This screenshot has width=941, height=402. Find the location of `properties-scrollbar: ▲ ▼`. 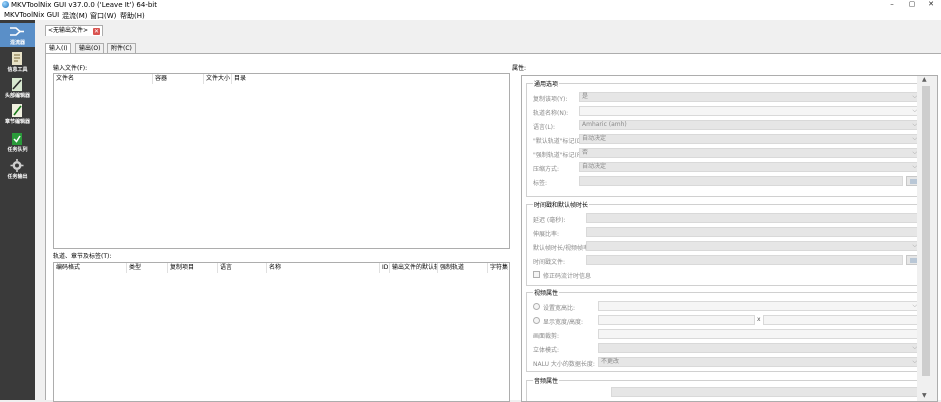

properties-scrollbar: ▲ ▼ is located at coordinates (927, 238).